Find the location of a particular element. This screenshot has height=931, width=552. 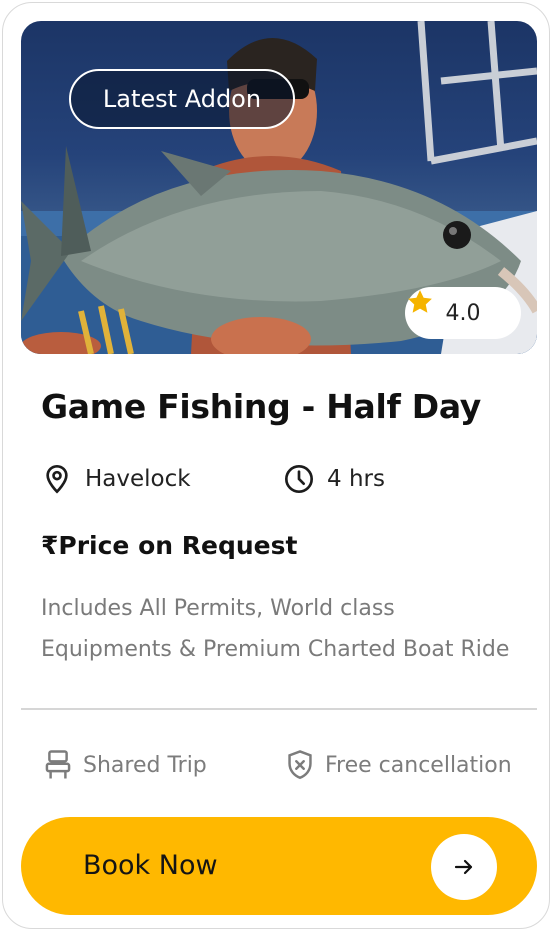

clock-icon is located at coordinates (299, 479).